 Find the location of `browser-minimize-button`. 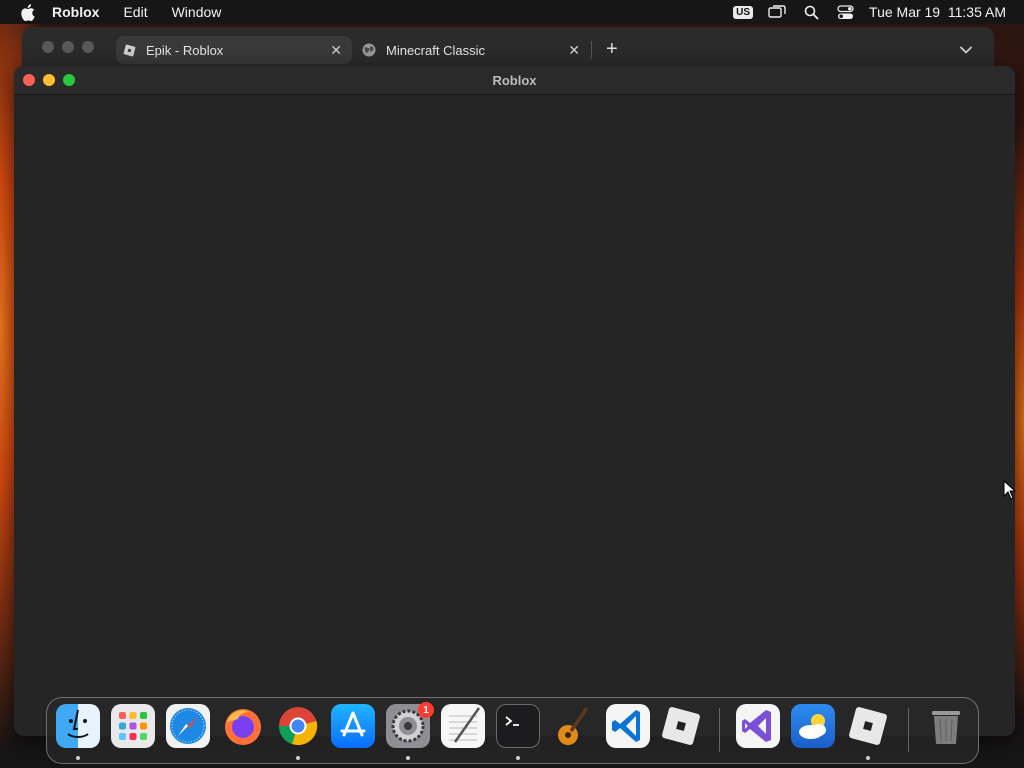

browser-minimize-button is located at coordinates (68, 47).